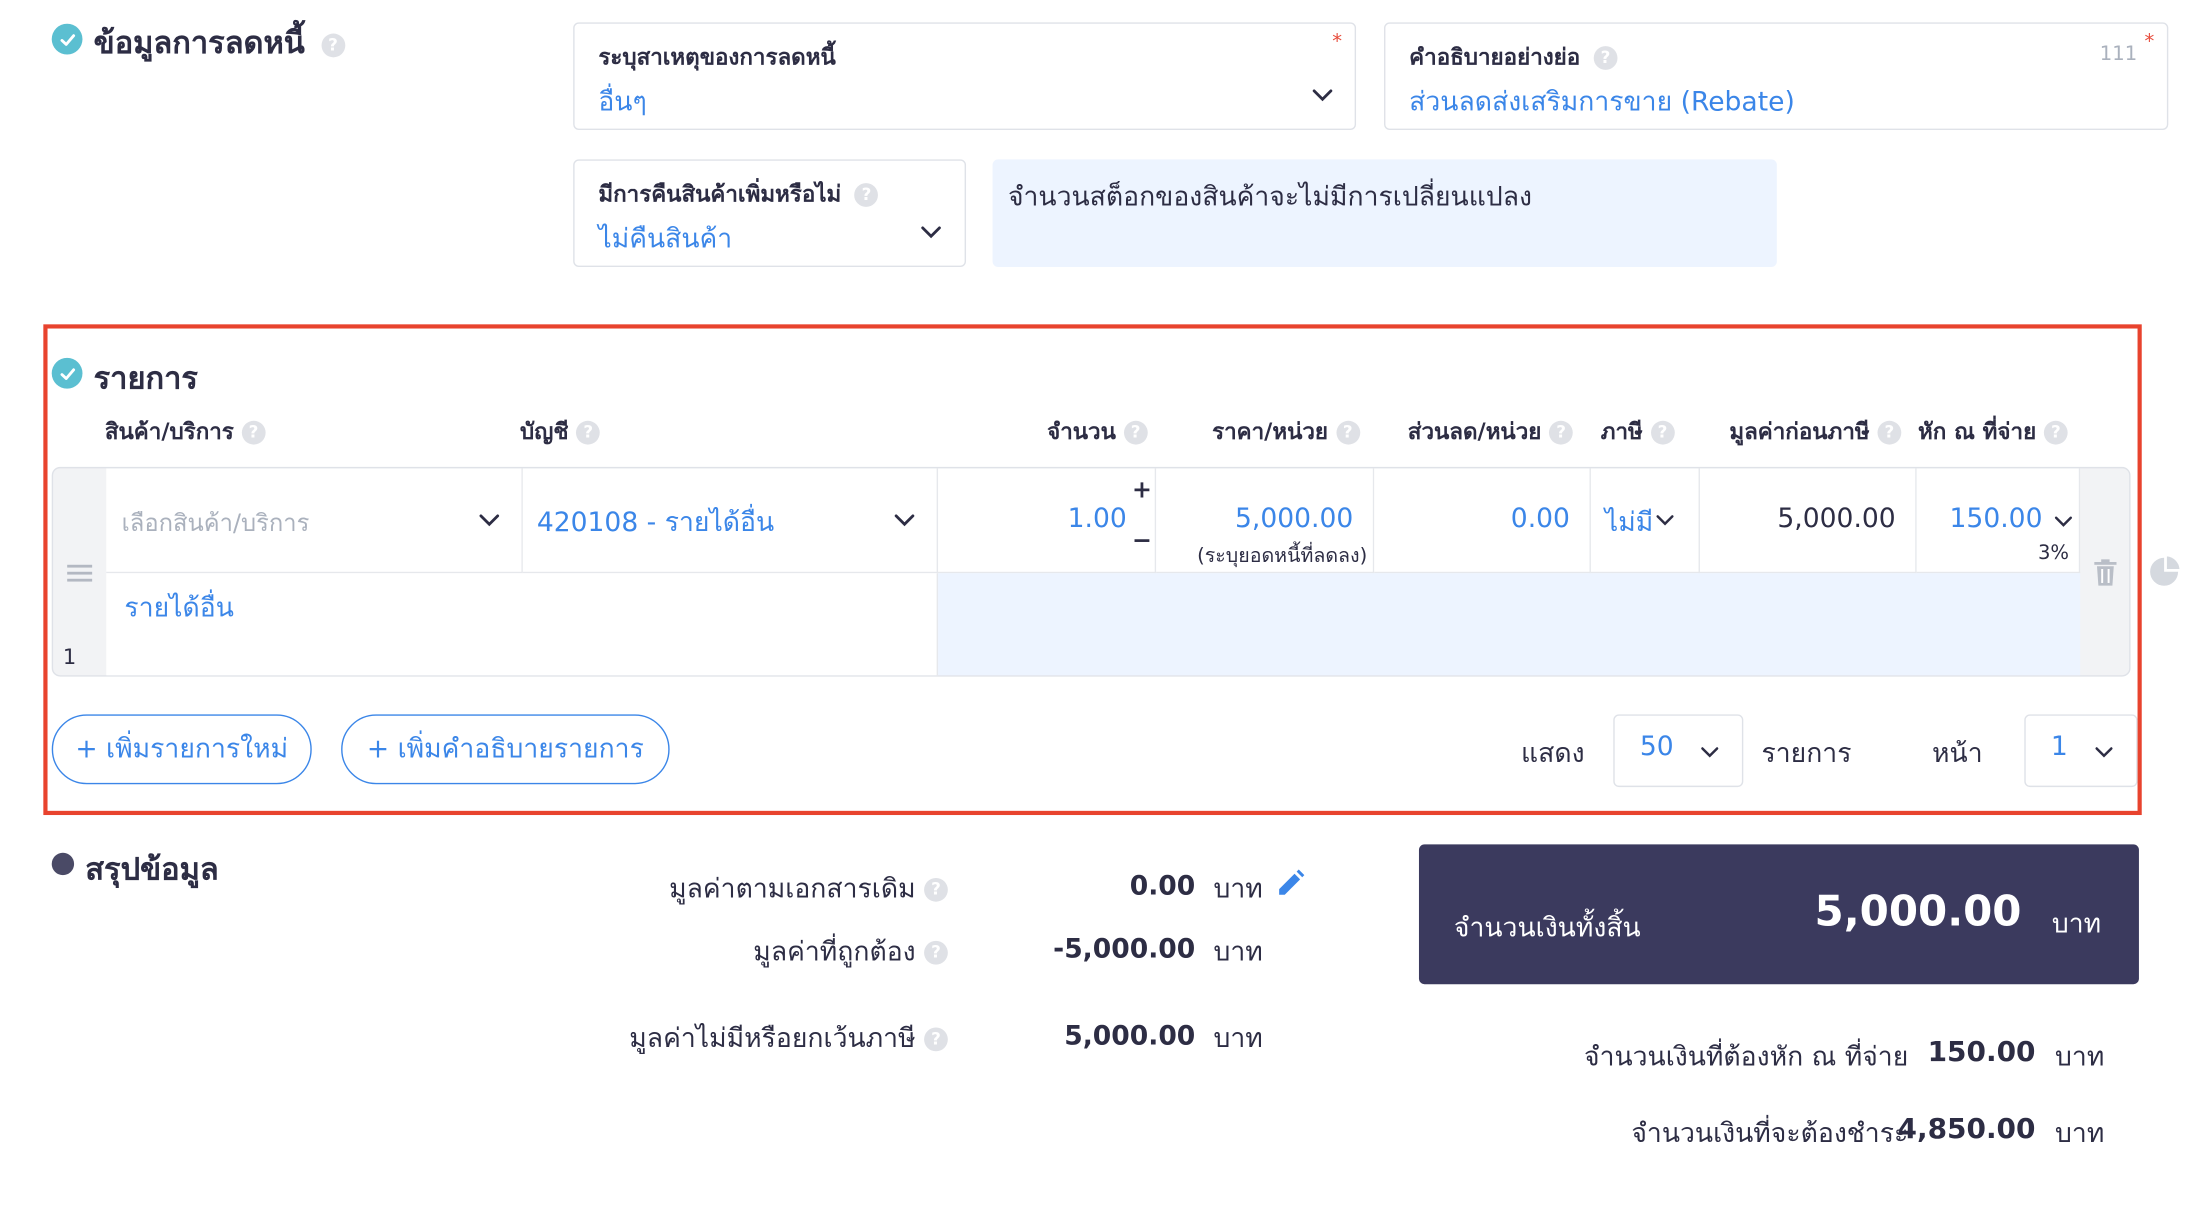  I want to click on stock-note: จำนวนสต็อกของสินค้าจะไม่มีการเปลี่ยนแปลง, so click(1384, 213).